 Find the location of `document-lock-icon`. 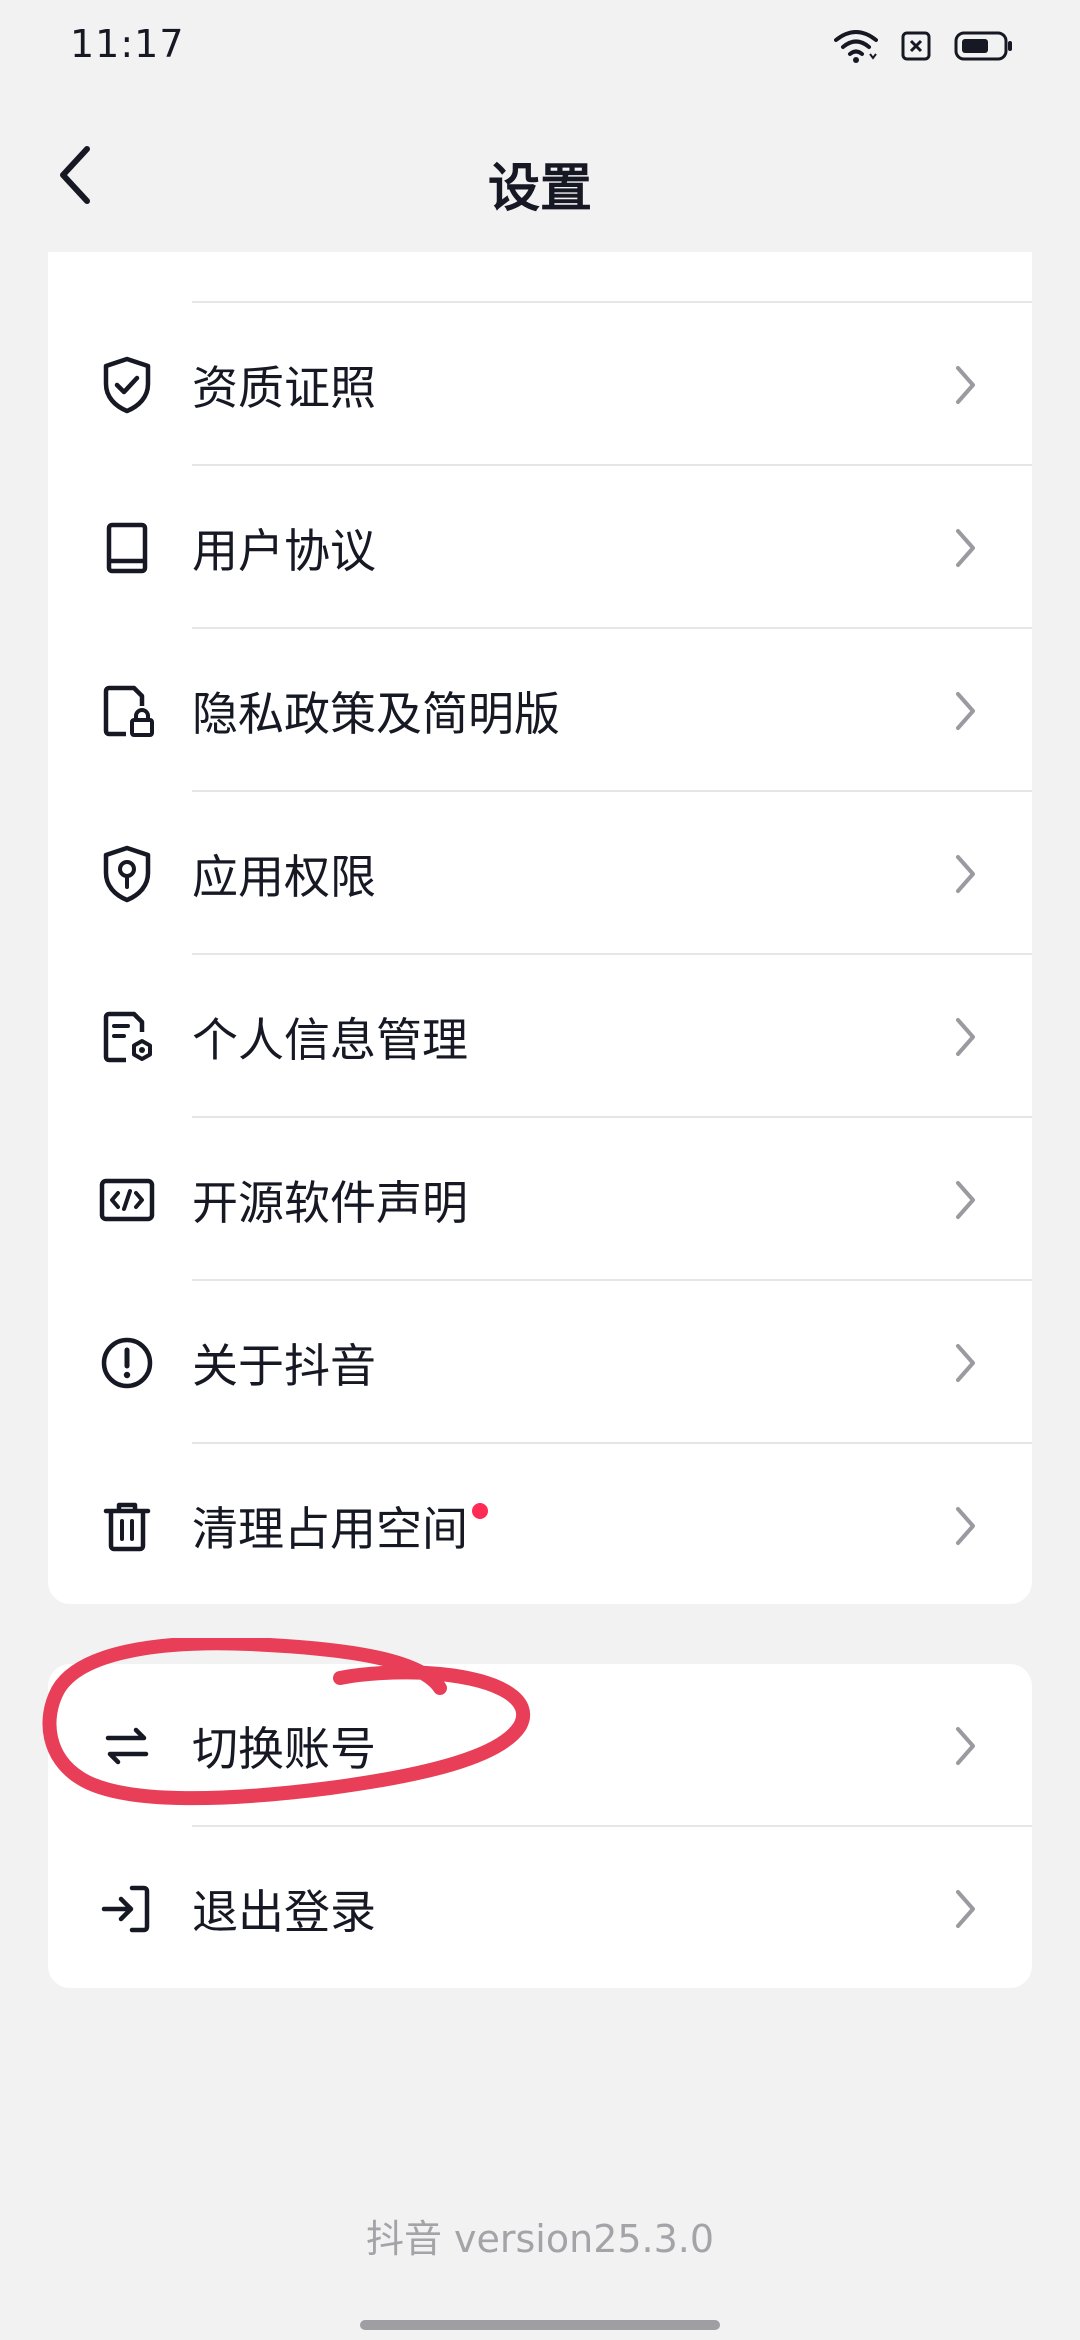

document-lock-icon is located at coordinates (128, 711).